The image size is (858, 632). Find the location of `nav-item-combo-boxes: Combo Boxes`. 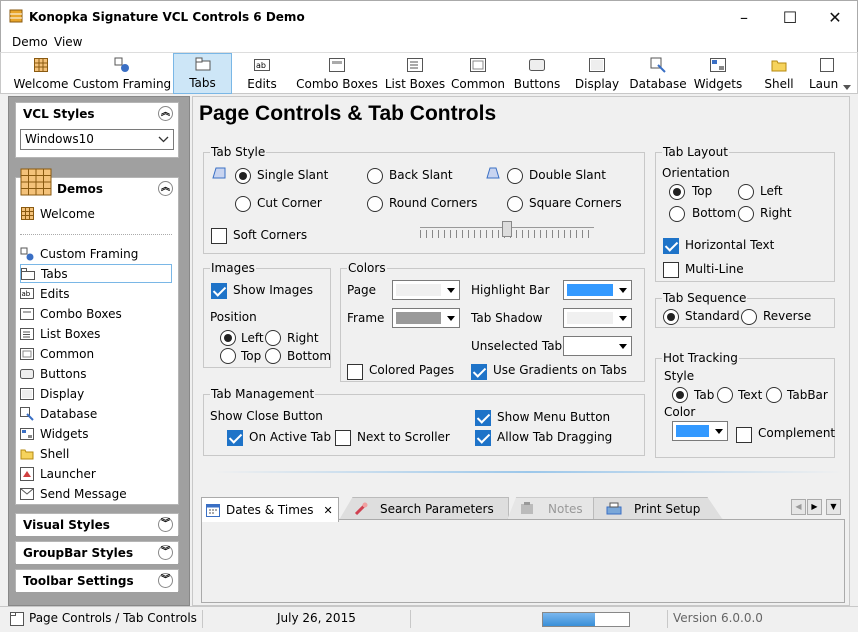

nav-item-combo-boxes: Combo Boxes is located at coordinates (96, 313).